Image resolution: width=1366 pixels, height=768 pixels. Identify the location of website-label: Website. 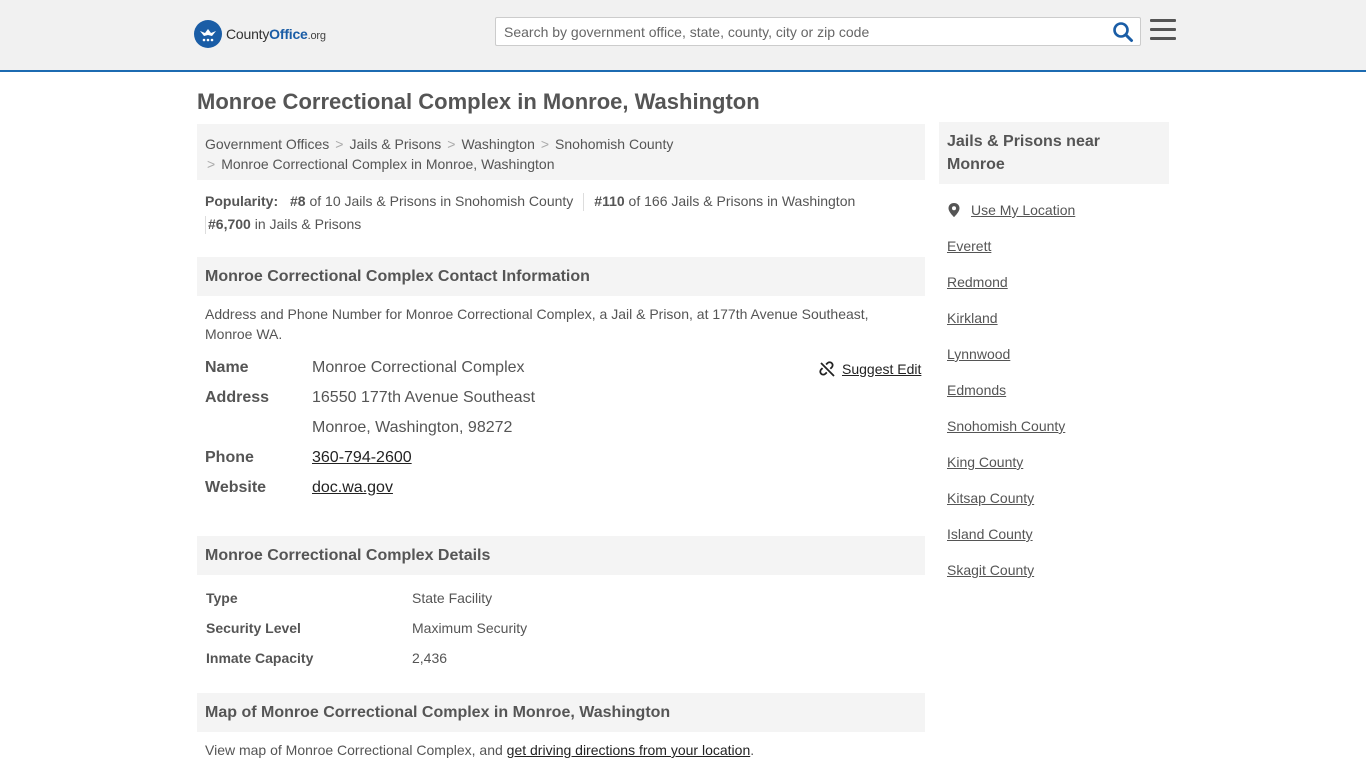
(236, 487).